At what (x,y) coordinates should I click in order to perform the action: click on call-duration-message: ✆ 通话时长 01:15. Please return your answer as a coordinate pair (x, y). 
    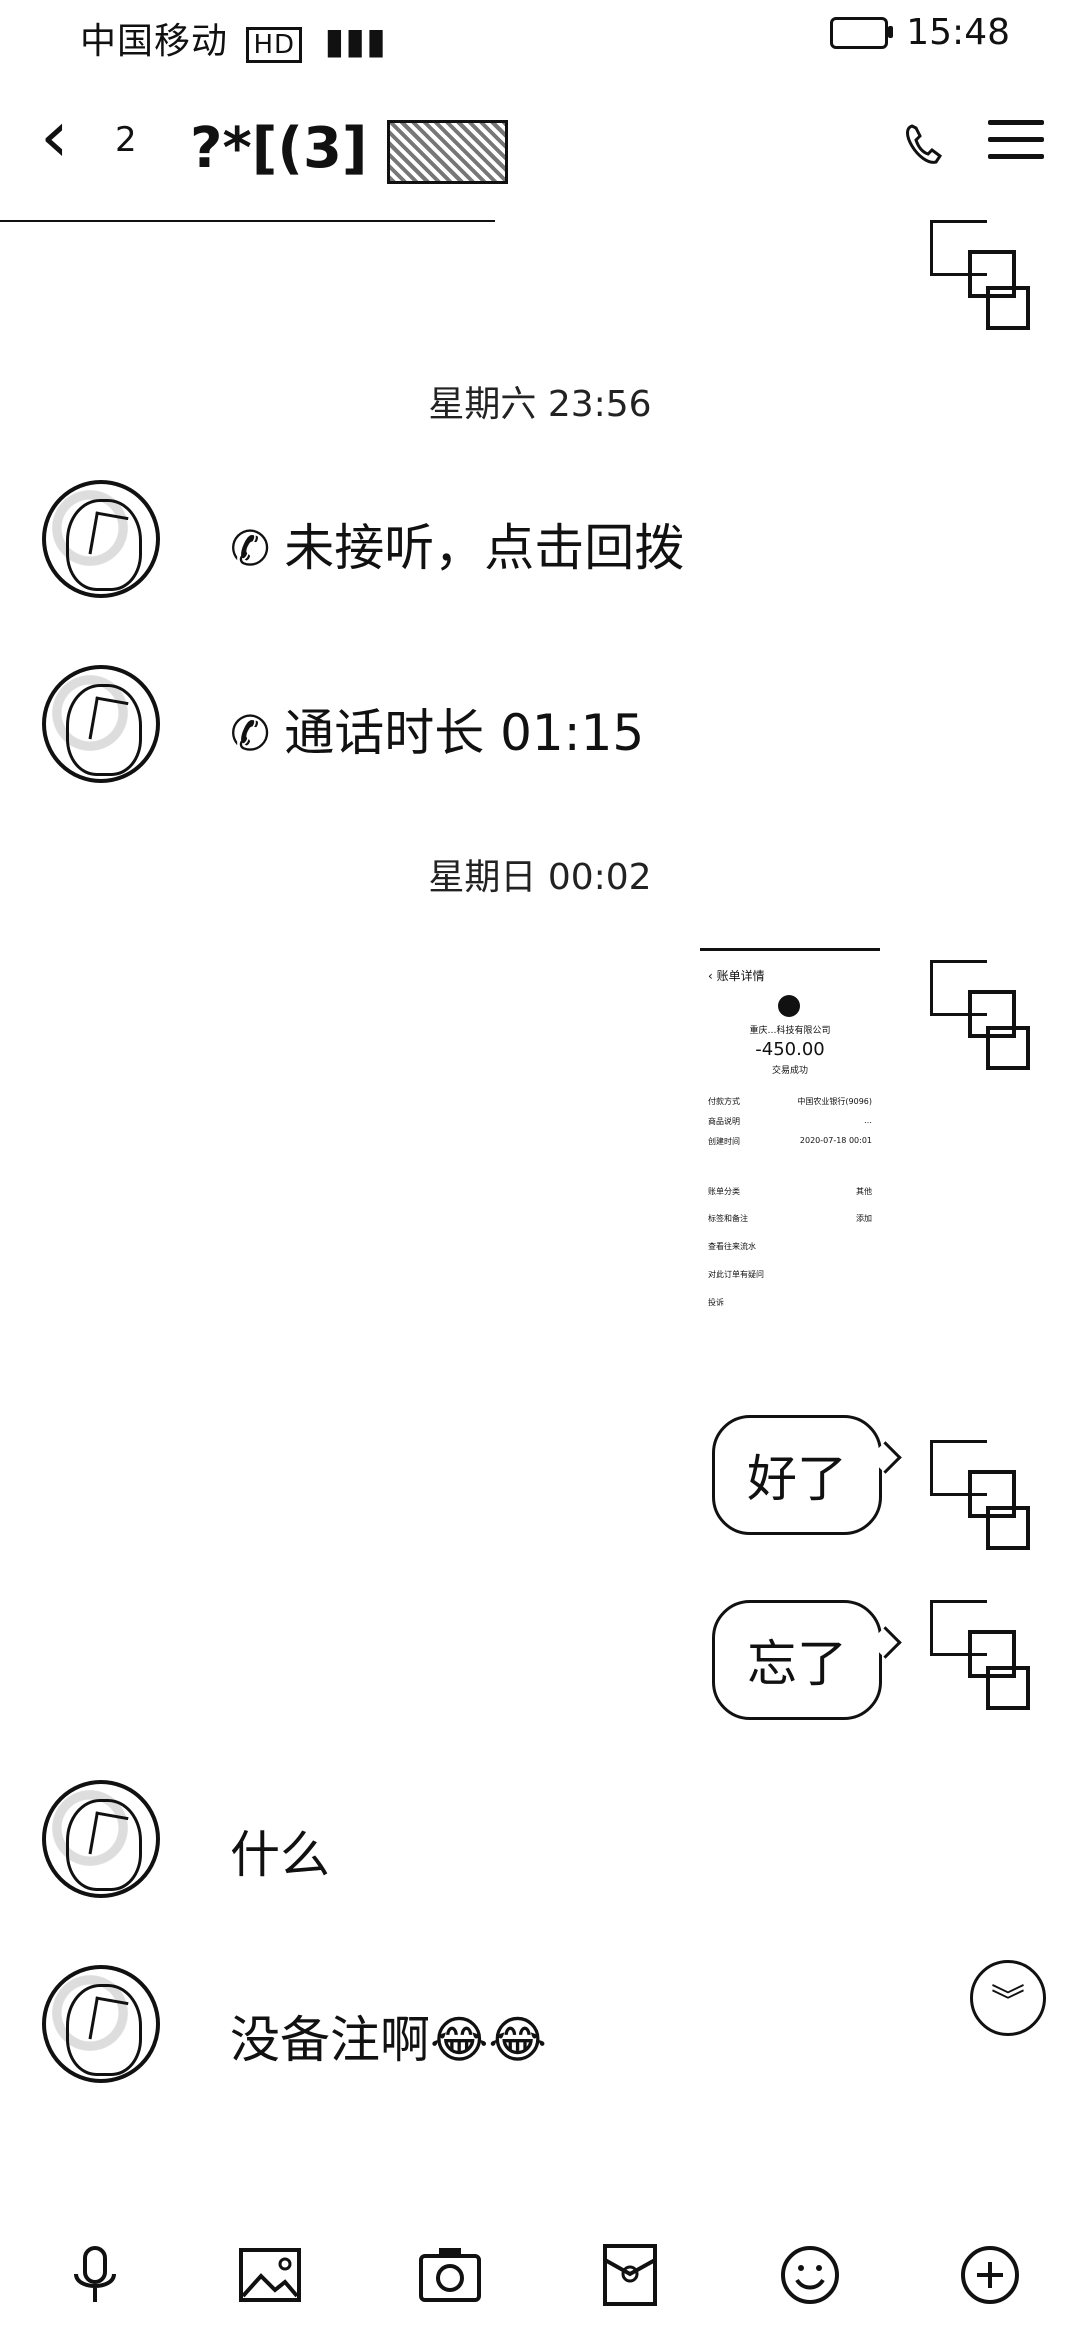
    Looking at the image, I should click on (437, 729).